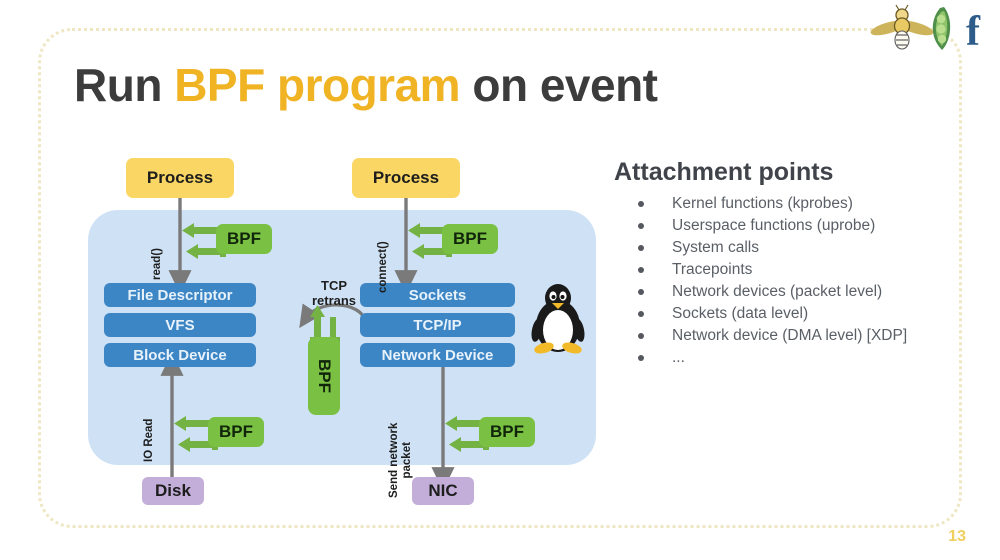 The image size is (1000, 560). What do you see at coordinates (180, 178) in the screenshot?
I see `process-box-left: Process` at bounding box center [180, 178].